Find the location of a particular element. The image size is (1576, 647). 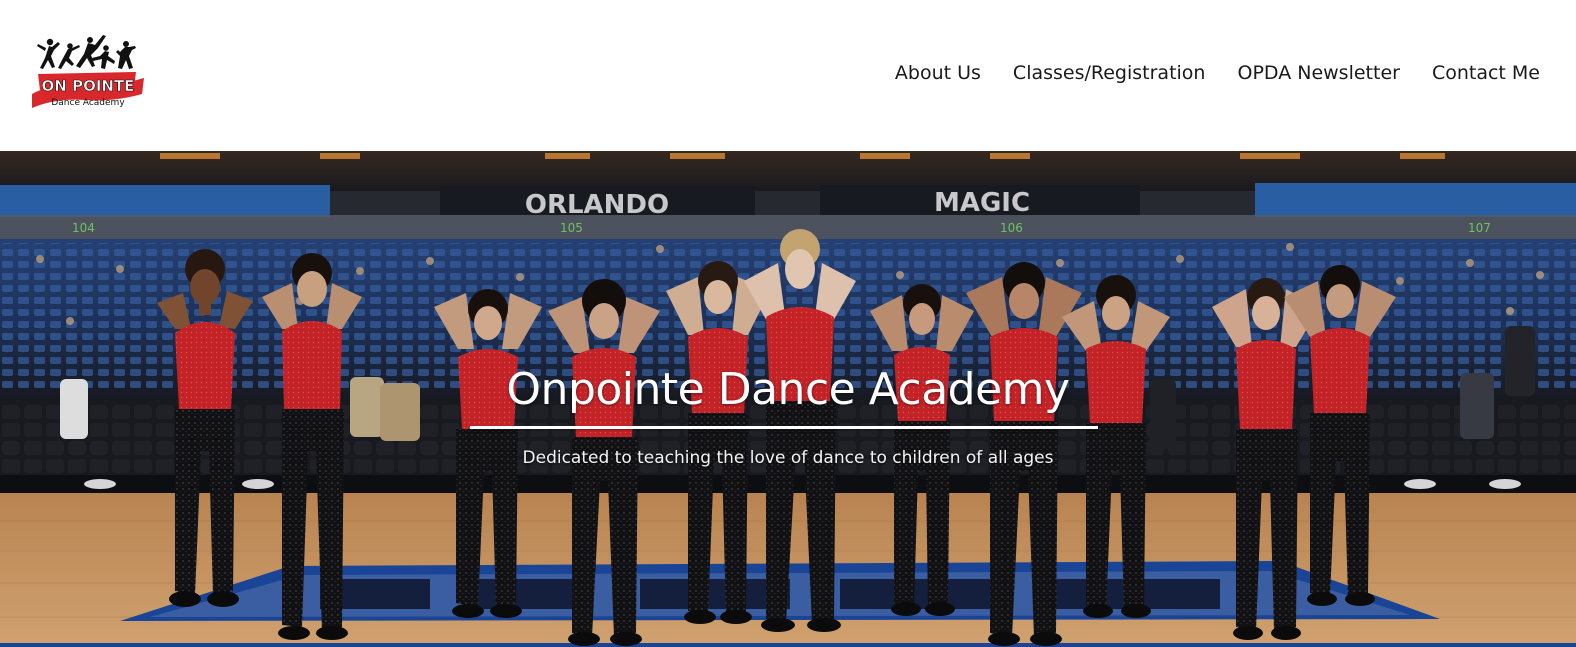

logo-tagline: Dance Academy is located at coordinates (88, 103).